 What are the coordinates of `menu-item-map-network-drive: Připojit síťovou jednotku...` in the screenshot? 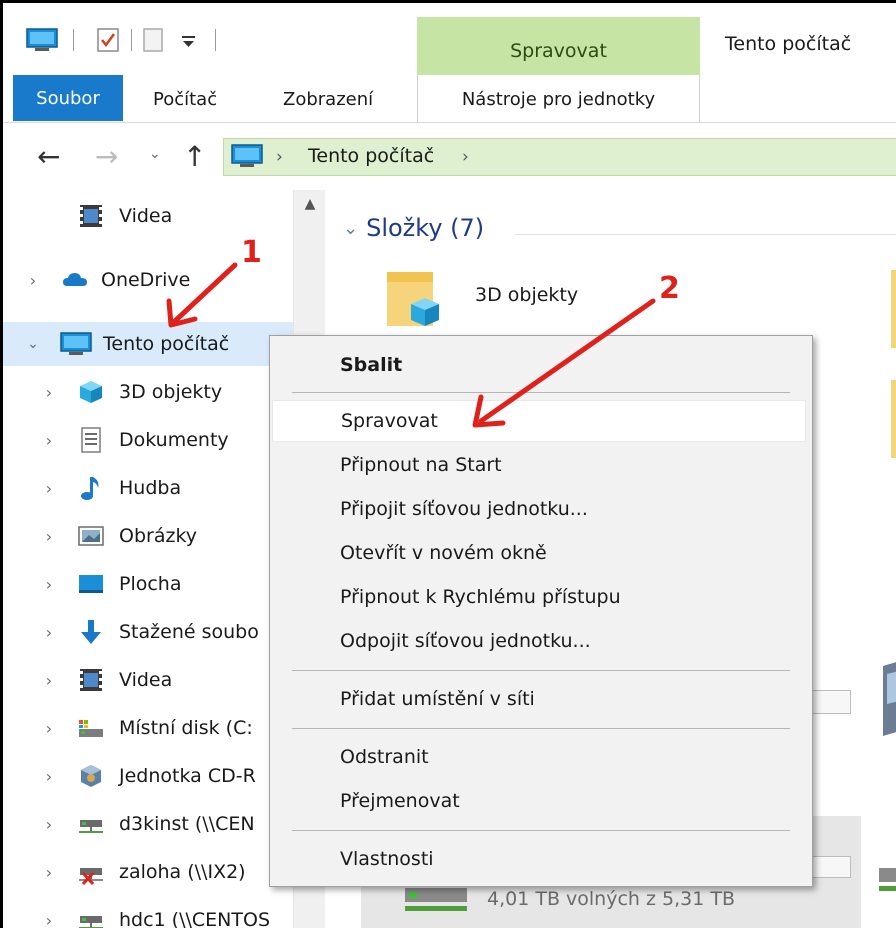 It's located at (539, 509).